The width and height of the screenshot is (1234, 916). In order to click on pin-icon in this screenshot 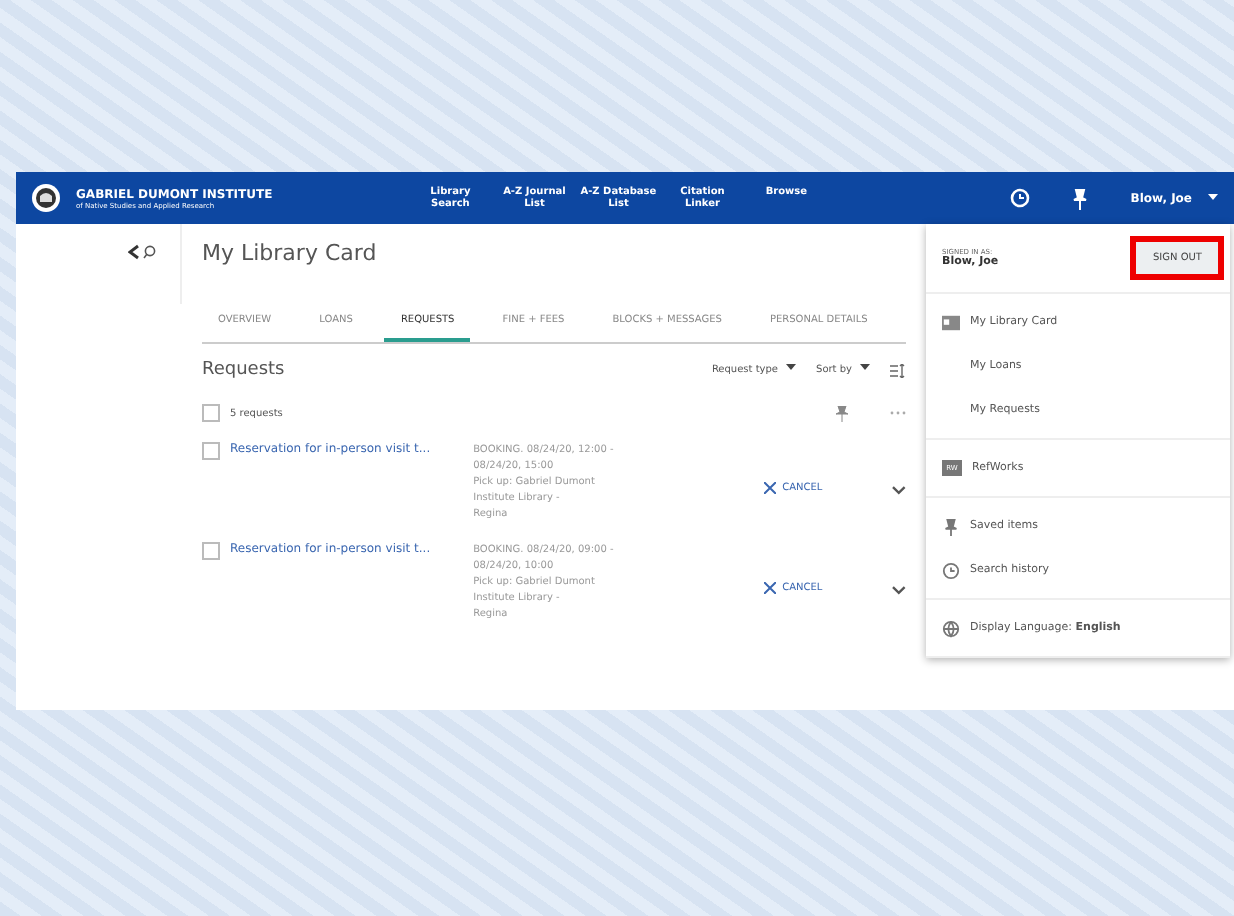, I will do `click(951, 526)`.